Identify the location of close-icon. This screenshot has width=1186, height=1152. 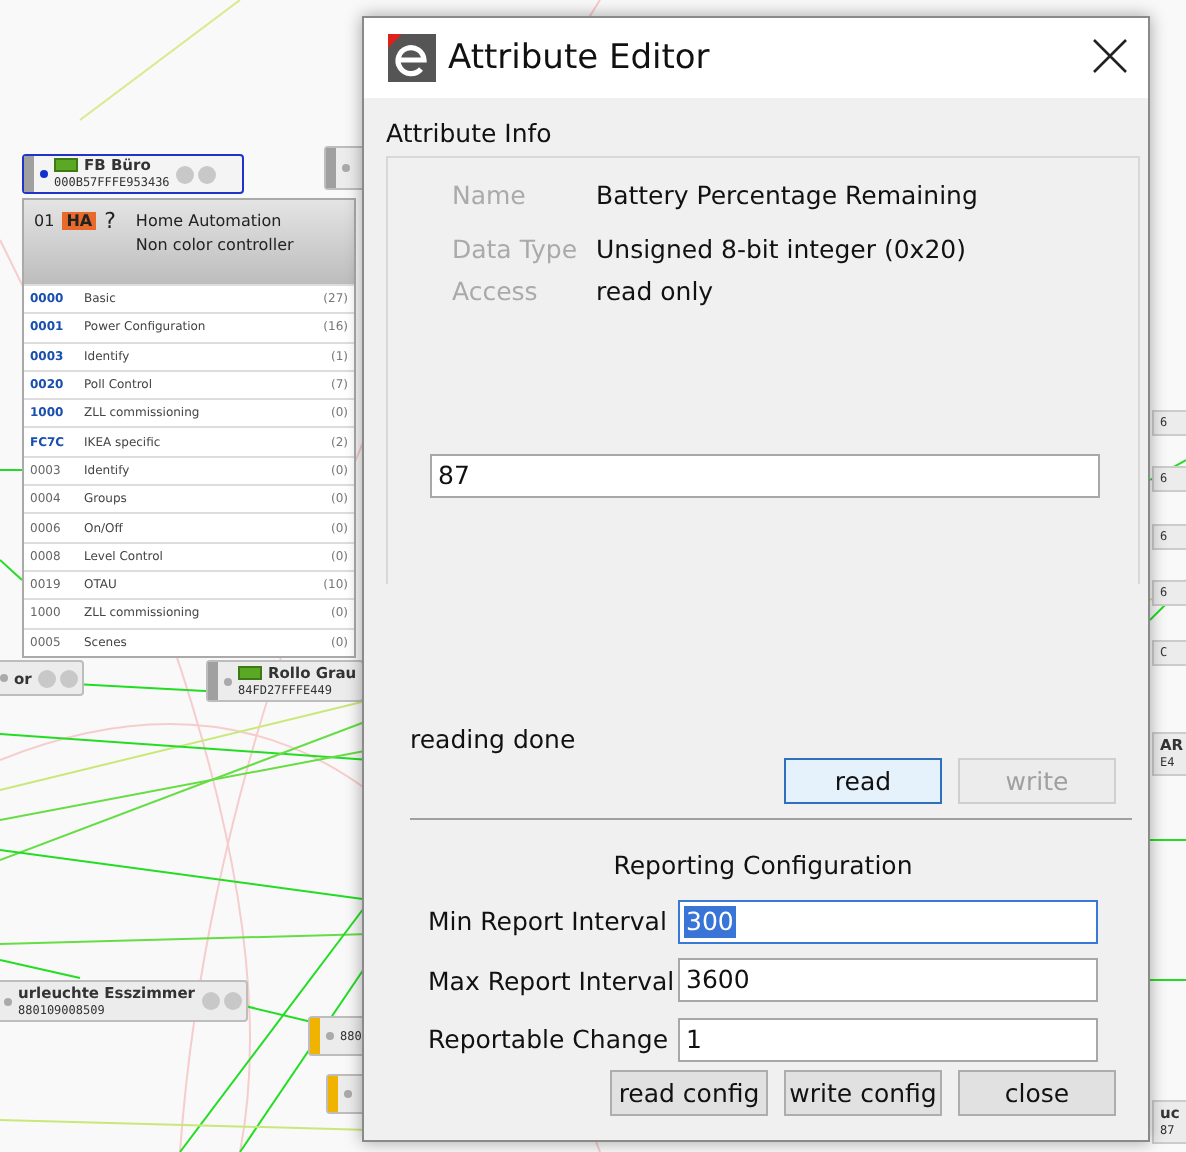
(1110, 55).